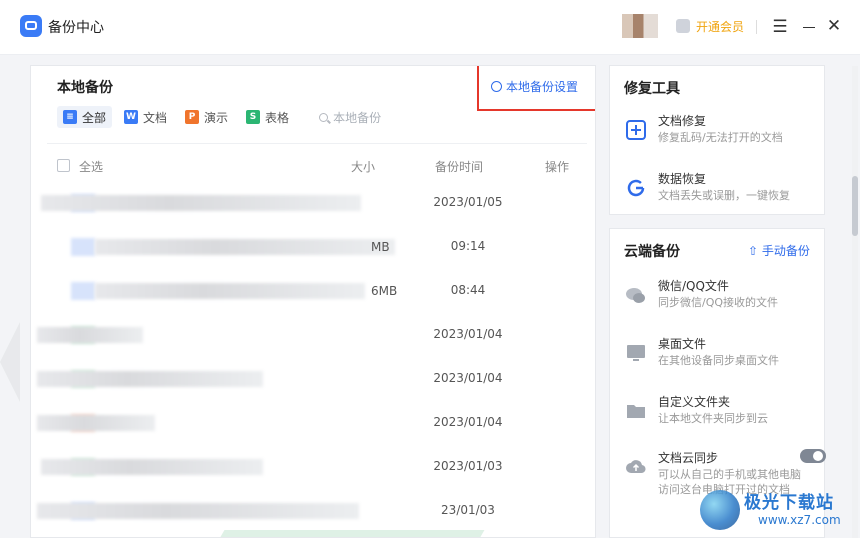  I want to click on doc-repair-icon, so click(636, 130).